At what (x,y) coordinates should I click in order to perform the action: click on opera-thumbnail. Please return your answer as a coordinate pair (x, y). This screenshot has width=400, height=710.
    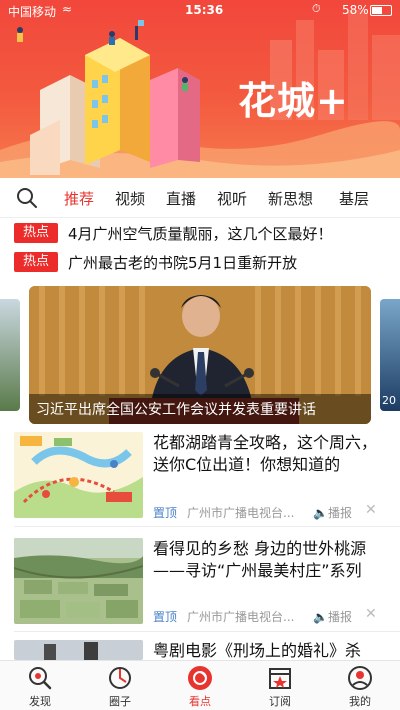
    Looking at the image, I should click on (78, 650).